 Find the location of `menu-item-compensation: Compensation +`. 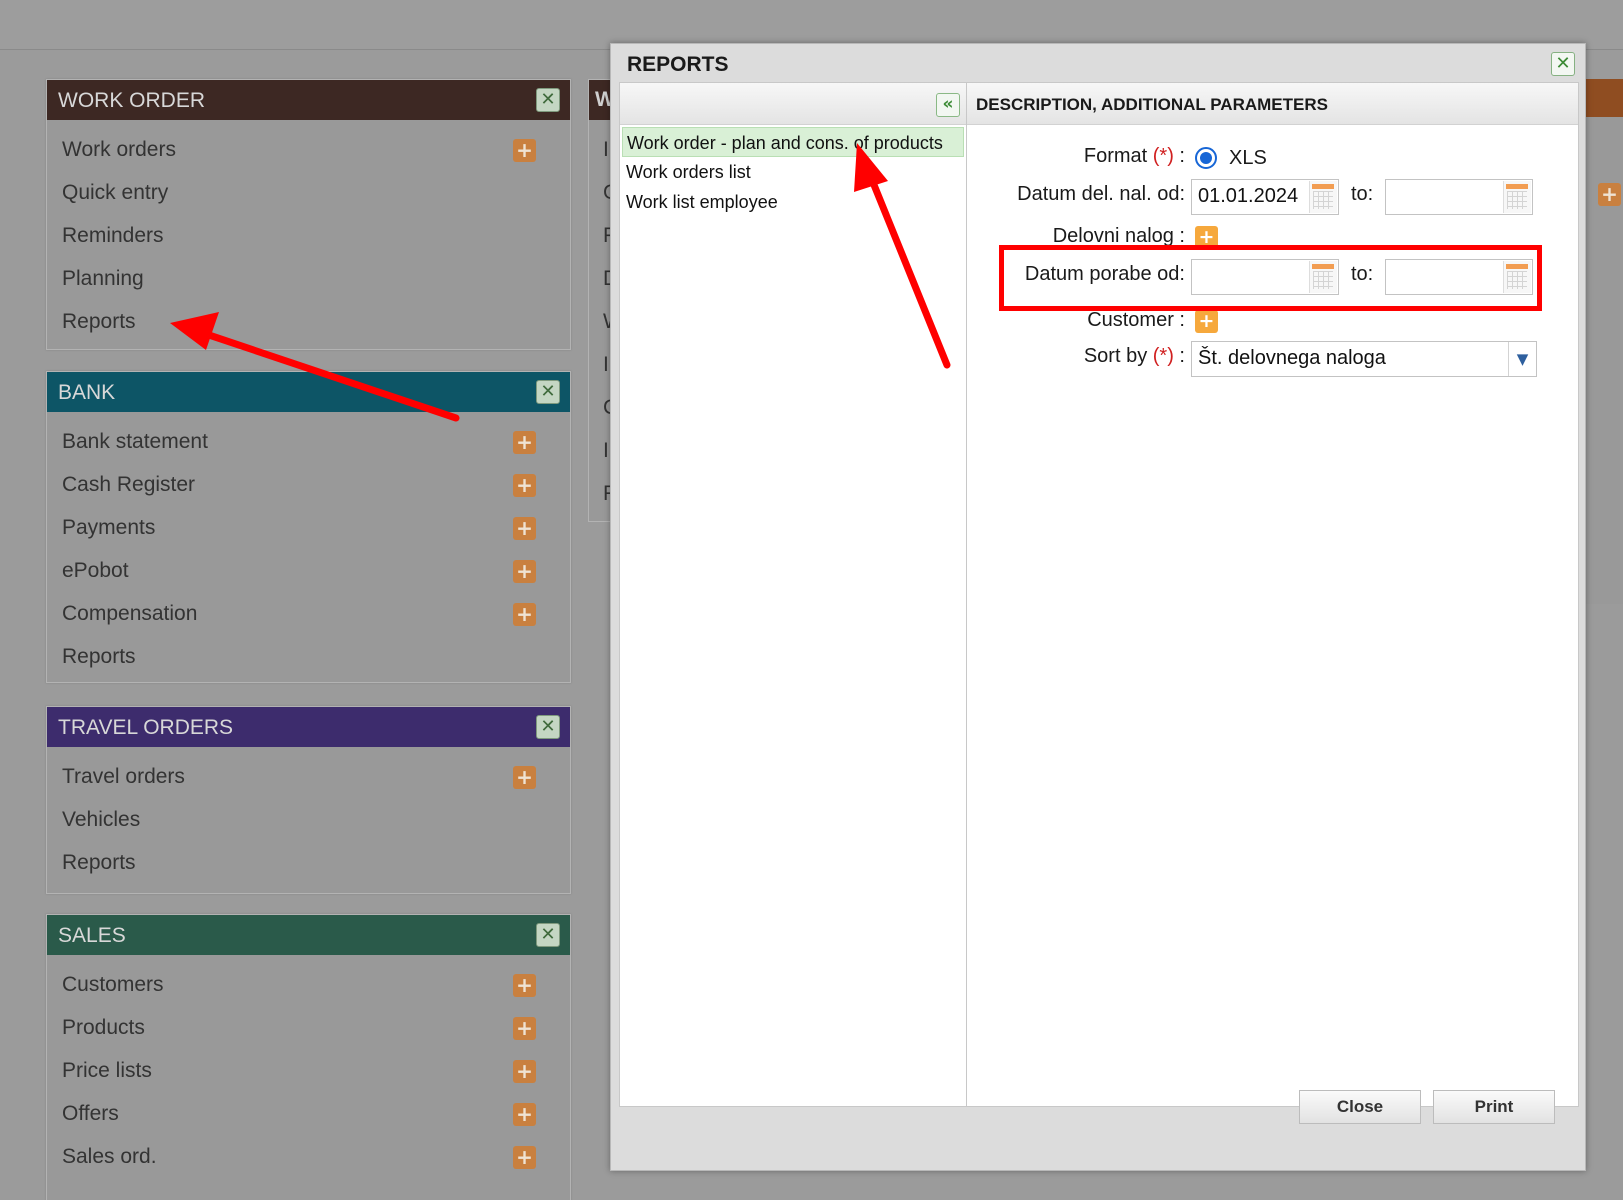

menu-item-compensation: Compensation + is located at coordinates (308, 613).